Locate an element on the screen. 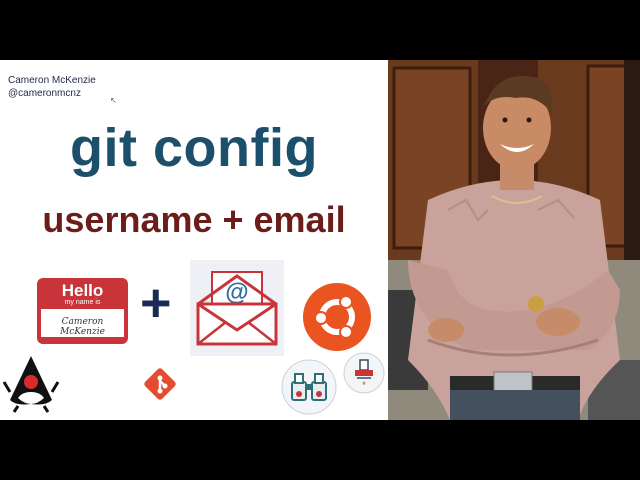 This screenshot has width=640, height=480. plus-sign: + is located at coordinates (156, 303).